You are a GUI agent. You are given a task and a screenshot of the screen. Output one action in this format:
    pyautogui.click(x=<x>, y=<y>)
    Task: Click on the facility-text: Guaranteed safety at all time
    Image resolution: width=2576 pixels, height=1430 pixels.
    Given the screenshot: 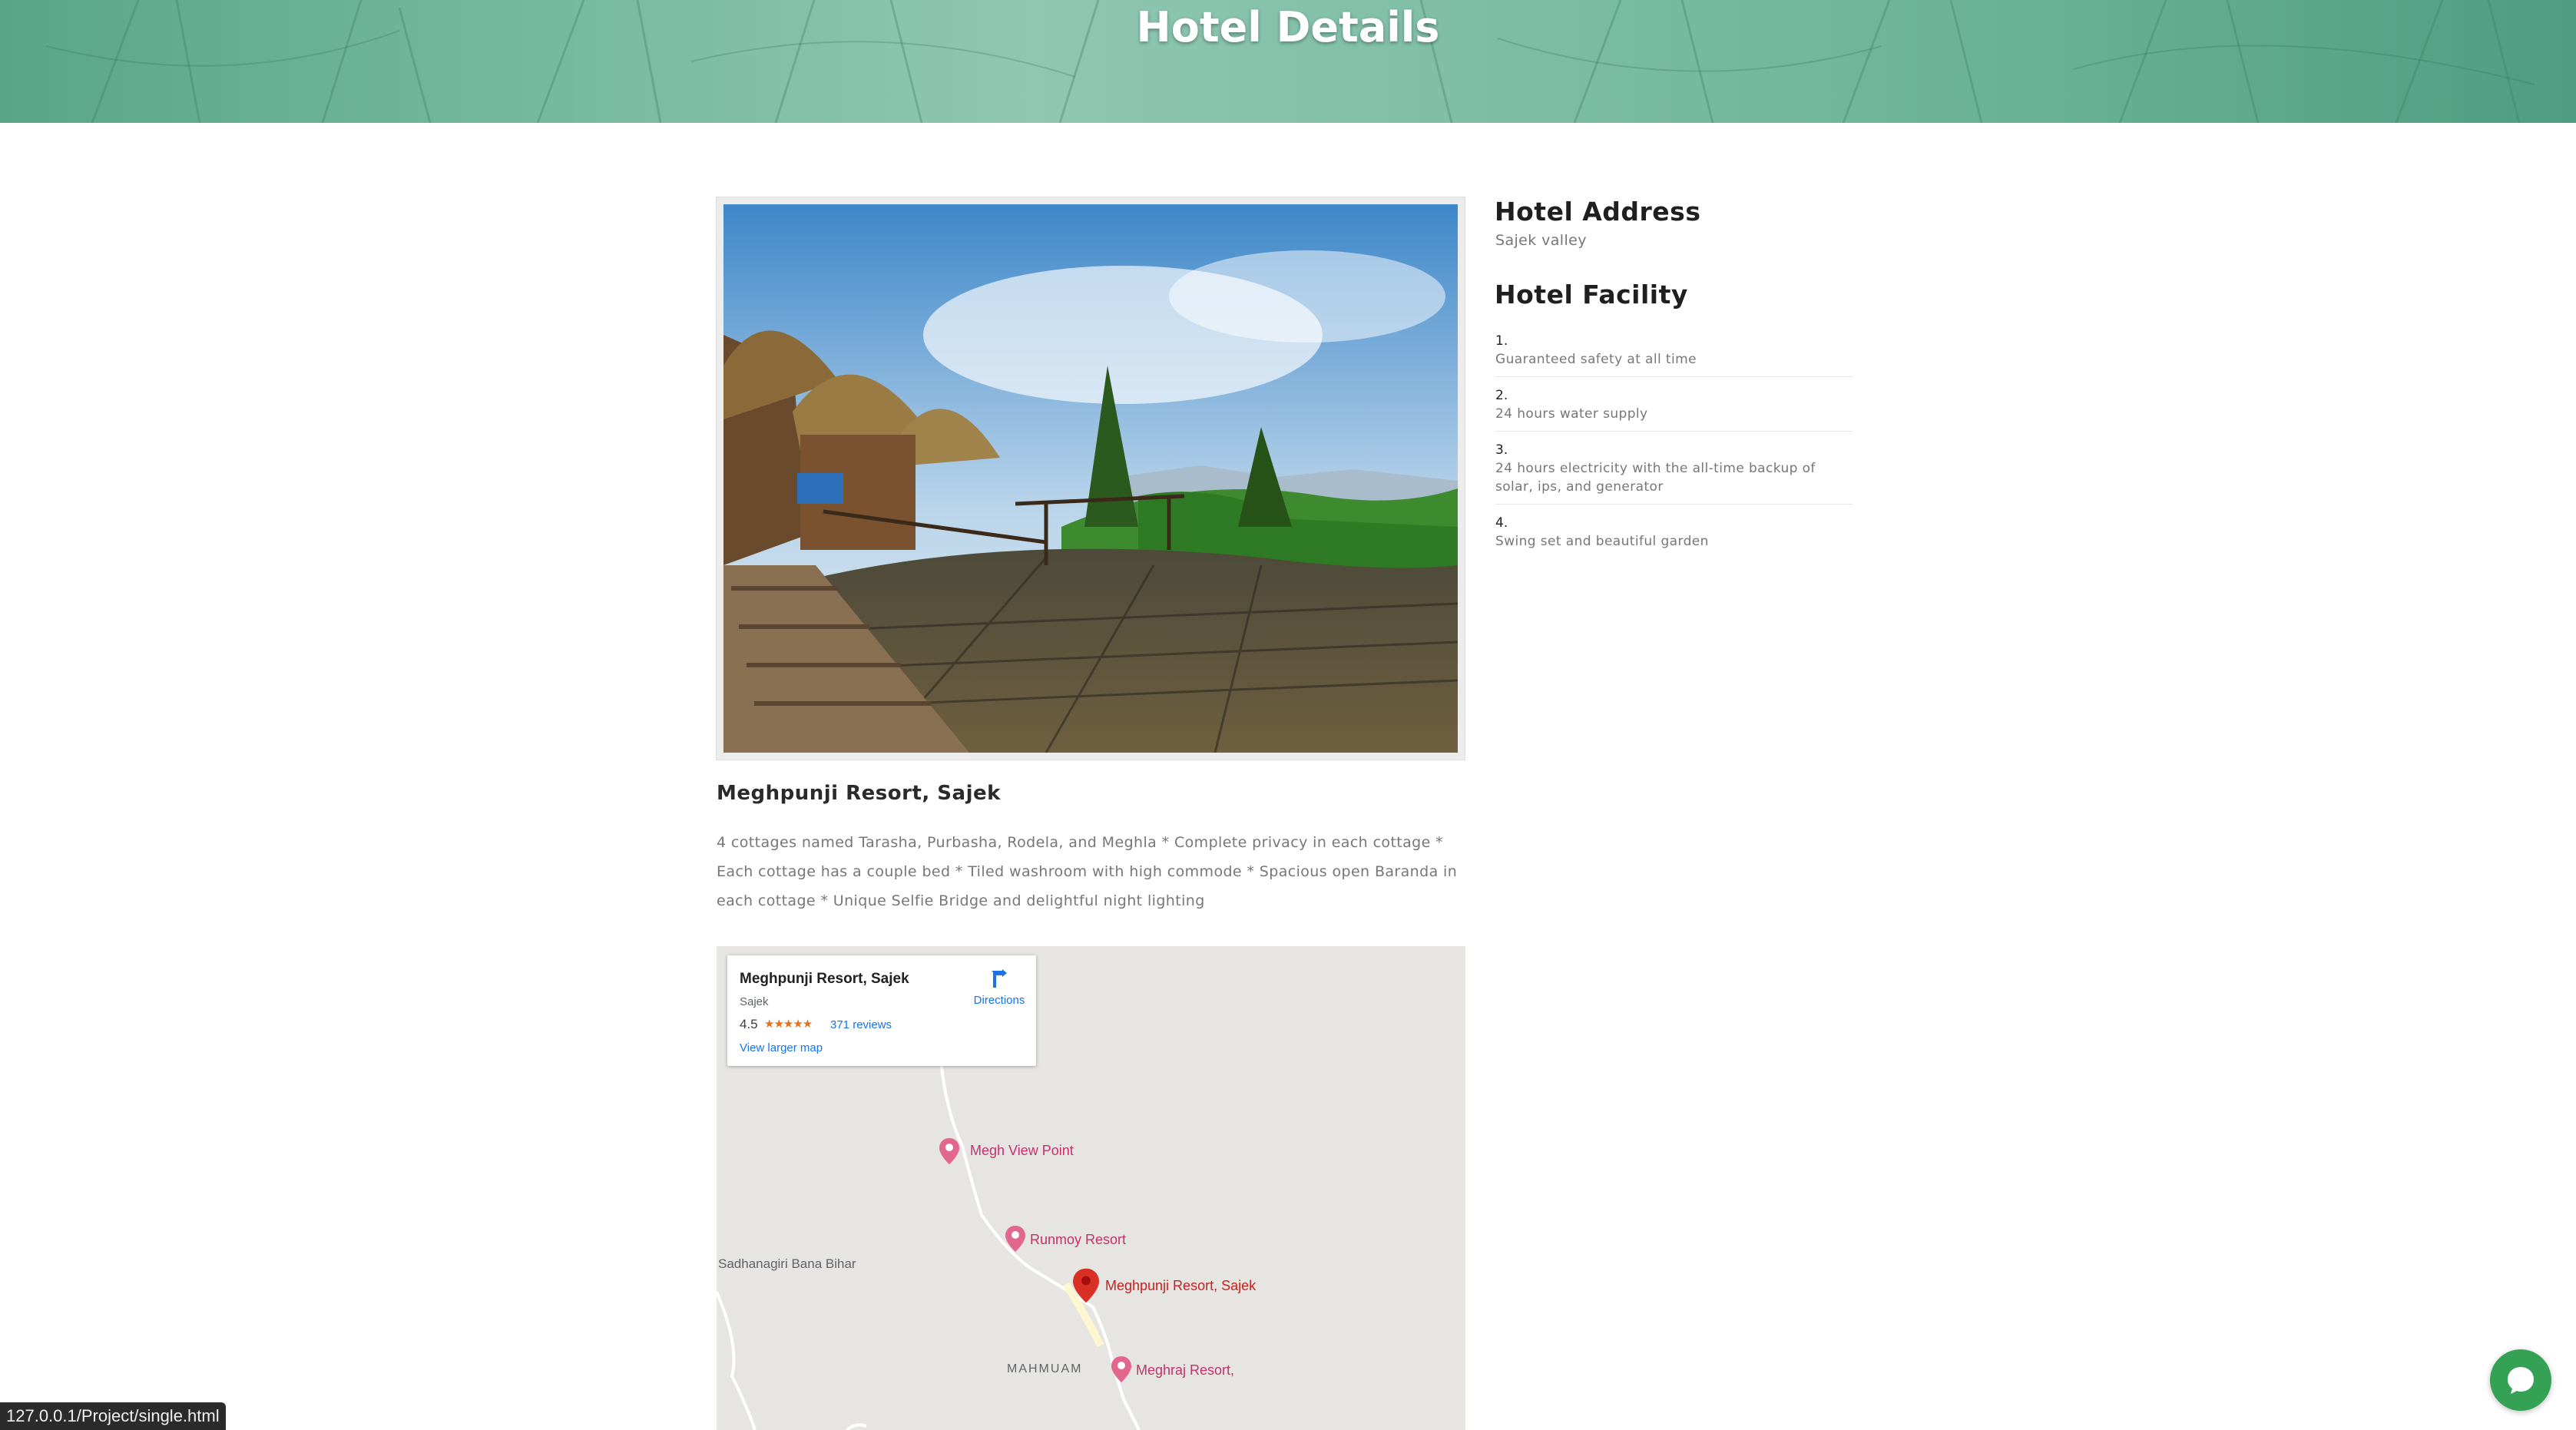 What is the action you would take?
    pyautogui.click(x=1596, y=359)
    